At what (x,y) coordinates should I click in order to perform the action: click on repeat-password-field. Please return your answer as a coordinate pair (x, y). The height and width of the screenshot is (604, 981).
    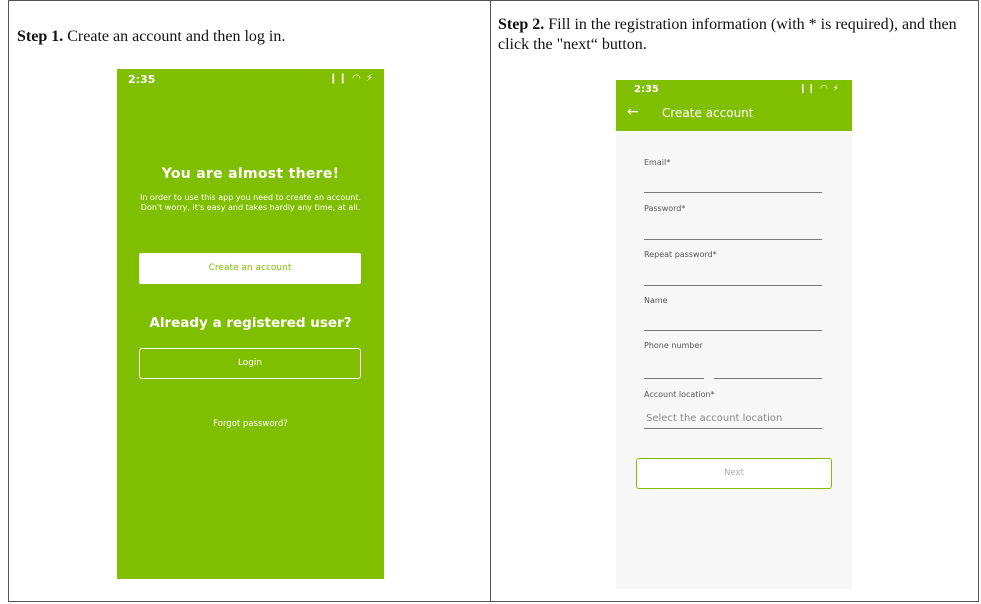
    Looking at the image, I should click on (733, 285).